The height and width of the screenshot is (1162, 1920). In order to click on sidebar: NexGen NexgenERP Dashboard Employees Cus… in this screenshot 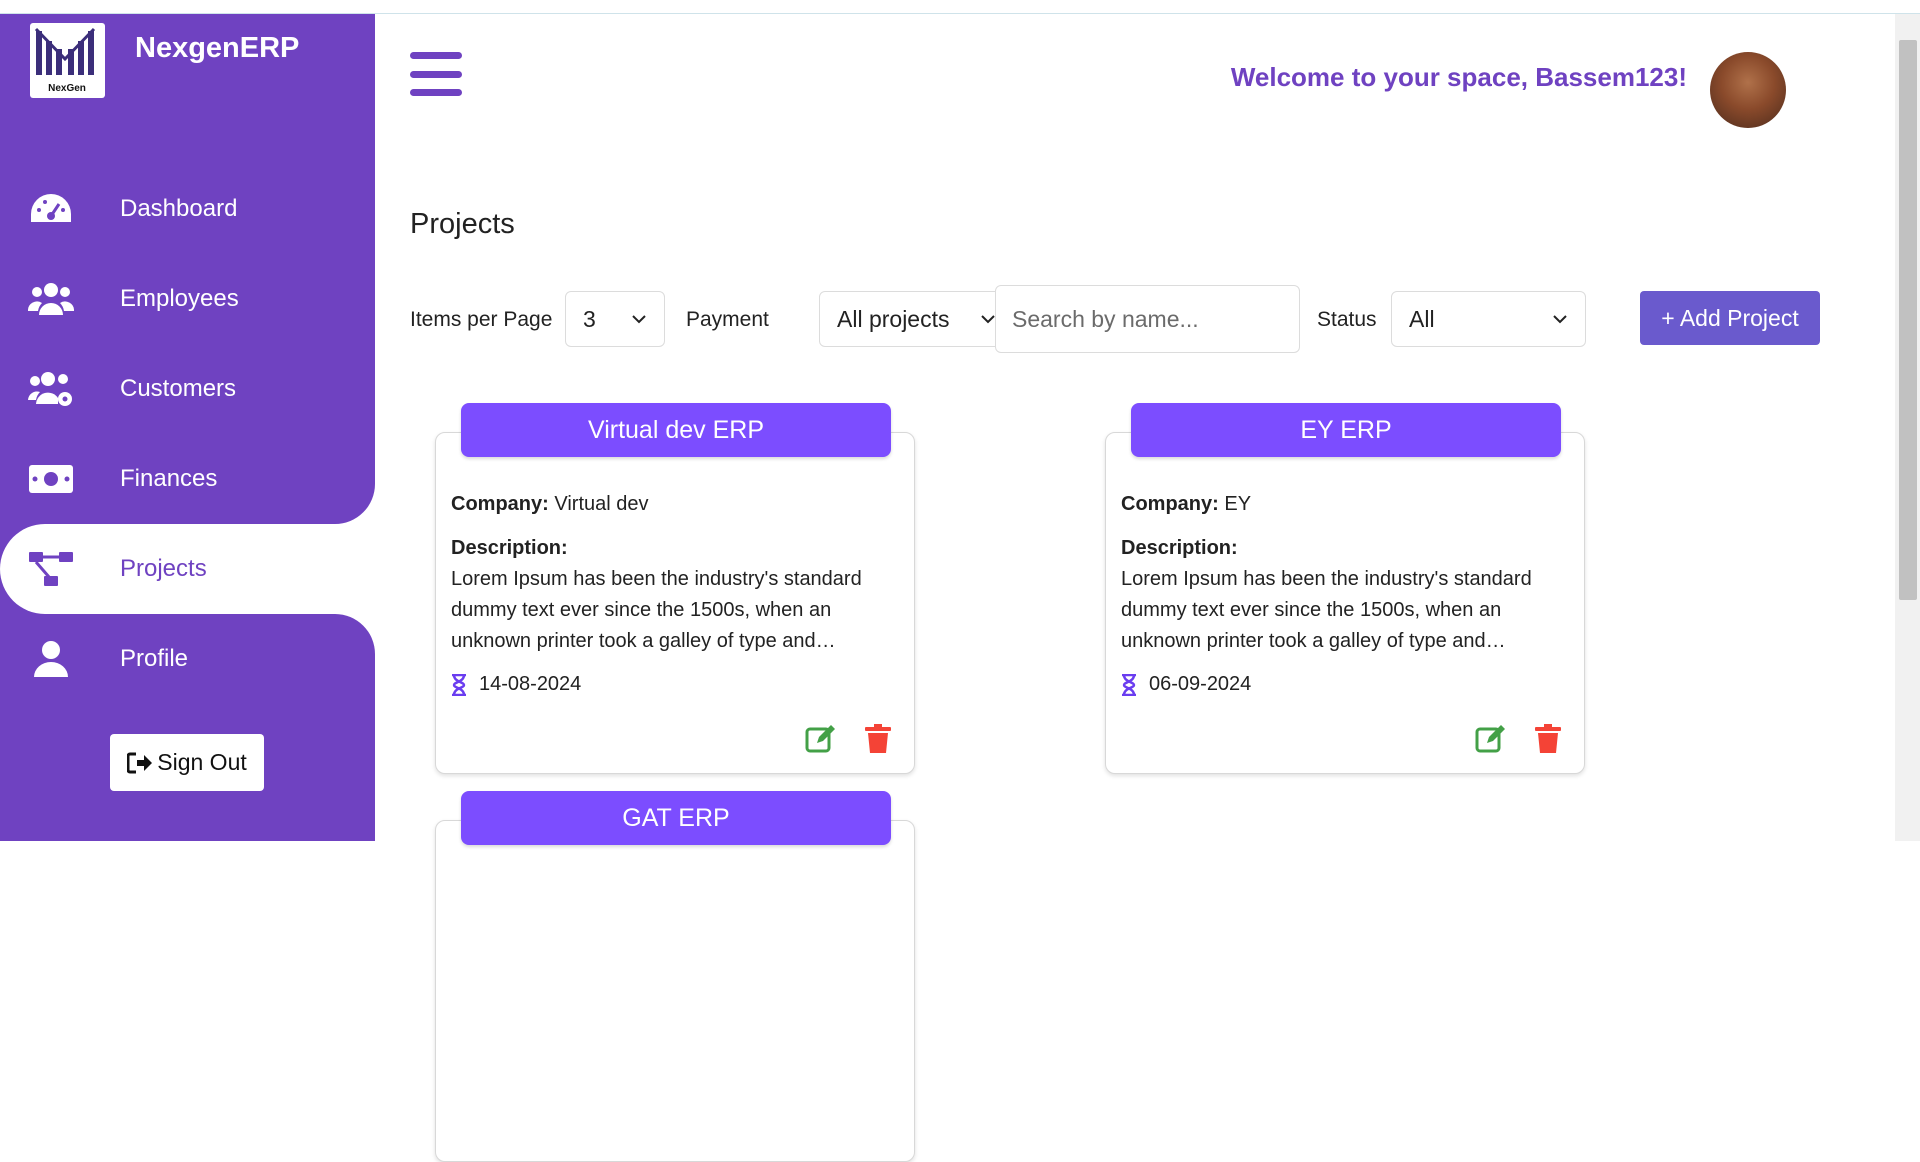, I will do `click(187, 427)`.